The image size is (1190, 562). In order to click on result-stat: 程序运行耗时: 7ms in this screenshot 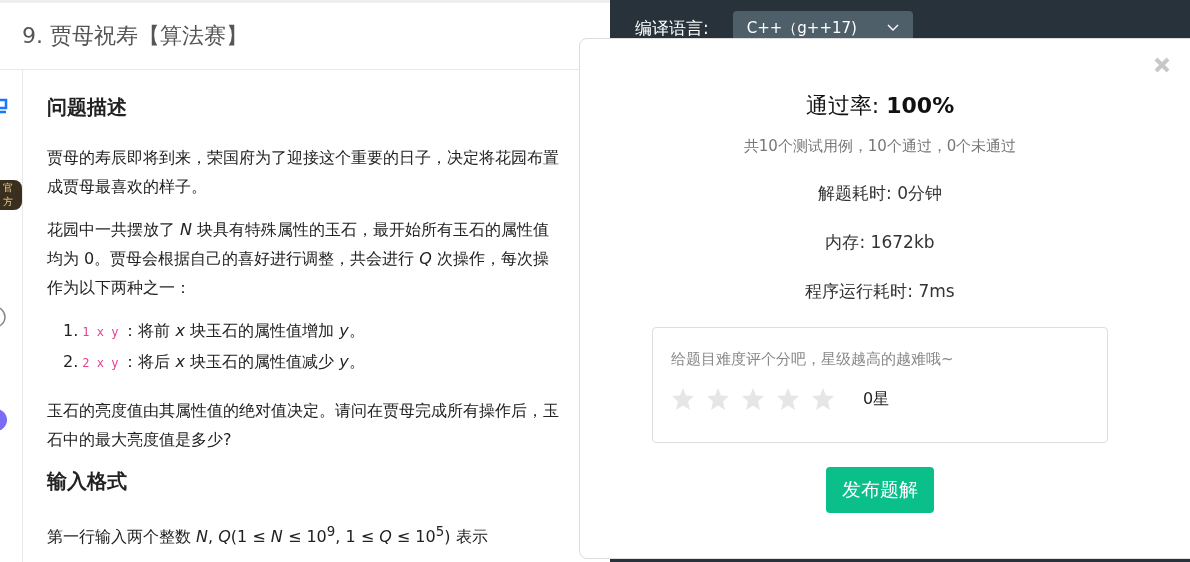, I will do `click(880, 291)`.